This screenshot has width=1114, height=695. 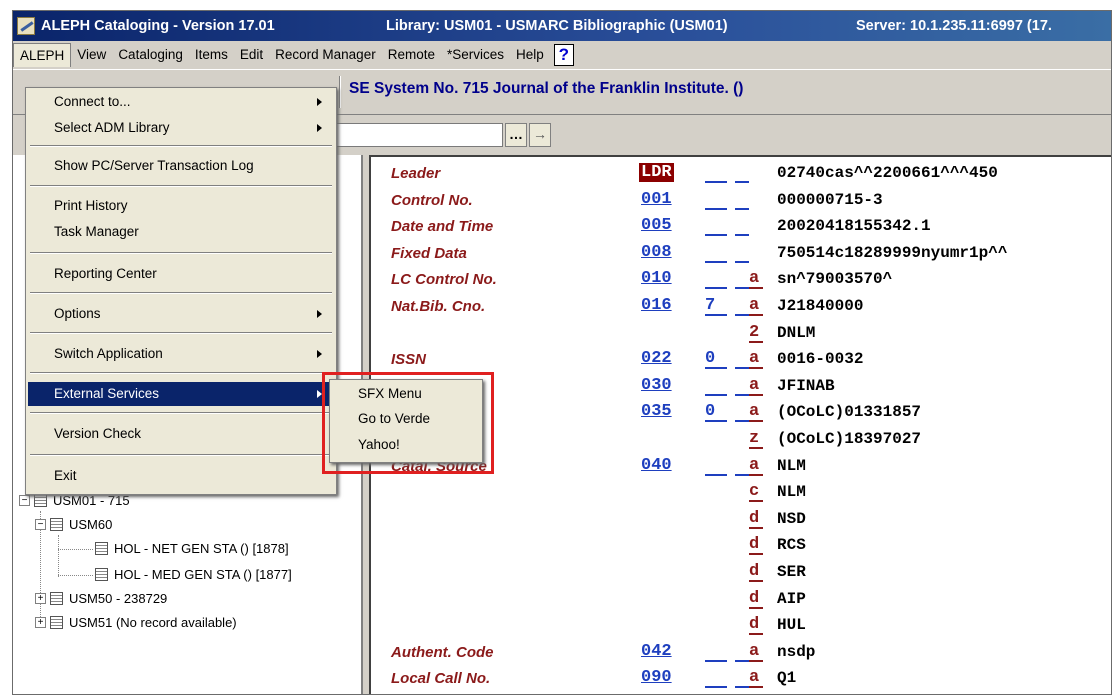 What do you see at coordinates (136, 622) in the screenshot?
I see `tree-node-usm51: + USM51 (No record available)` at bounding box center [136, 622].